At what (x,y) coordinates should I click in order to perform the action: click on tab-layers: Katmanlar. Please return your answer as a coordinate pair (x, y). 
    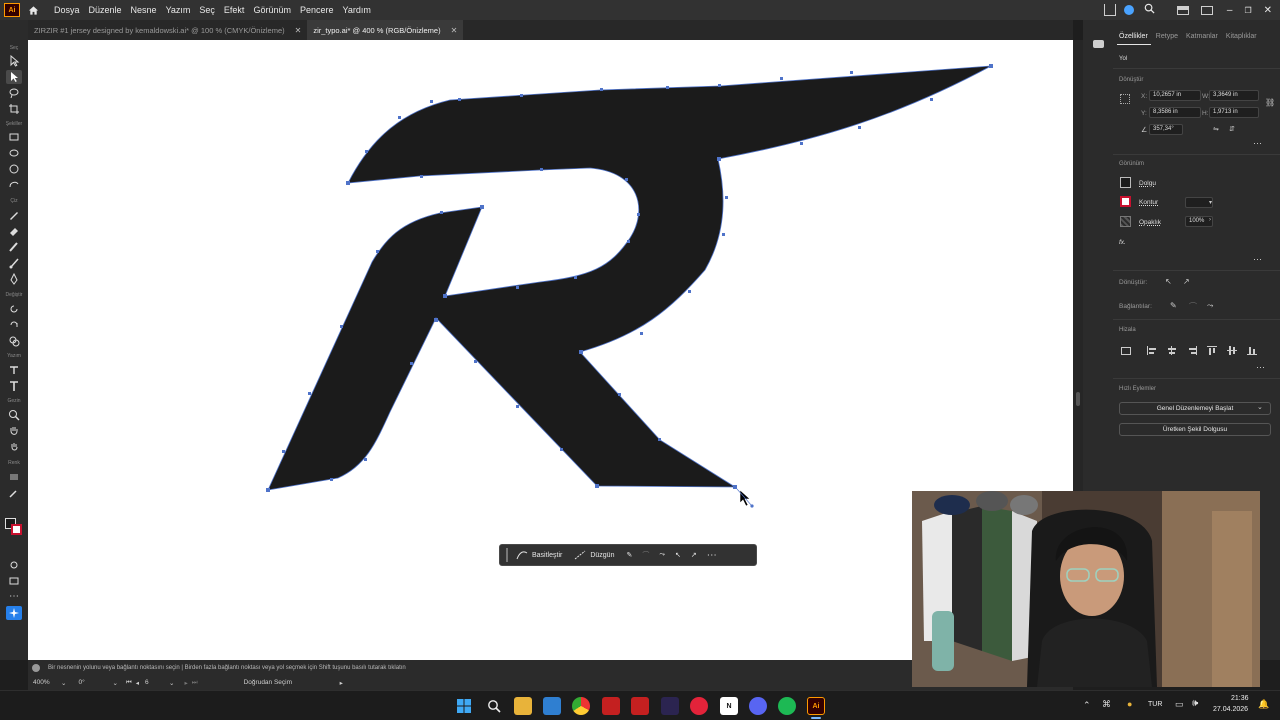
    Looking at the image, I should click on (1202, 36).